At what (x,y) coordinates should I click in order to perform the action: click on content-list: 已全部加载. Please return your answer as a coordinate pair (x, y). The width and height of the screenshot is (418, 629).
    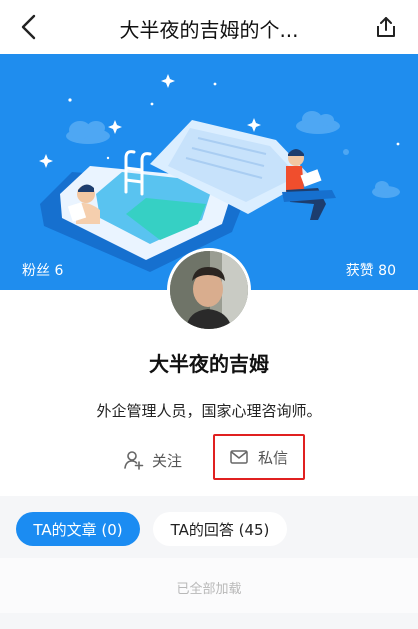
    Looking at the image, I should click on (209, 585).